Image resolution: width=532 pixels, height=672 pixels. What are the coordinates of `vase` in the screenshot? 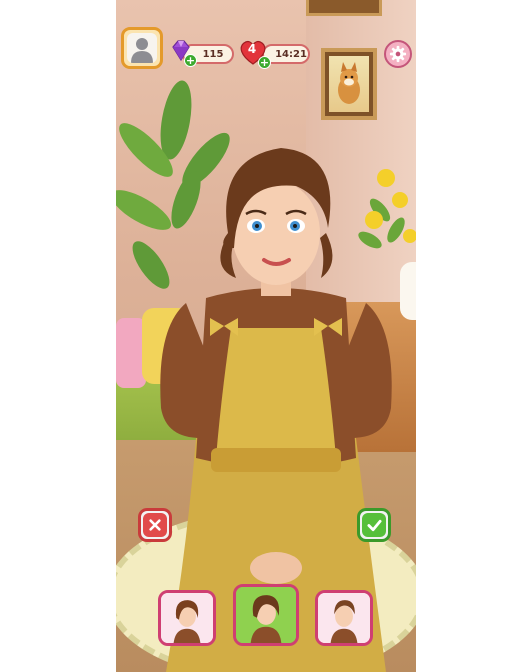 It's located at (408, 291).